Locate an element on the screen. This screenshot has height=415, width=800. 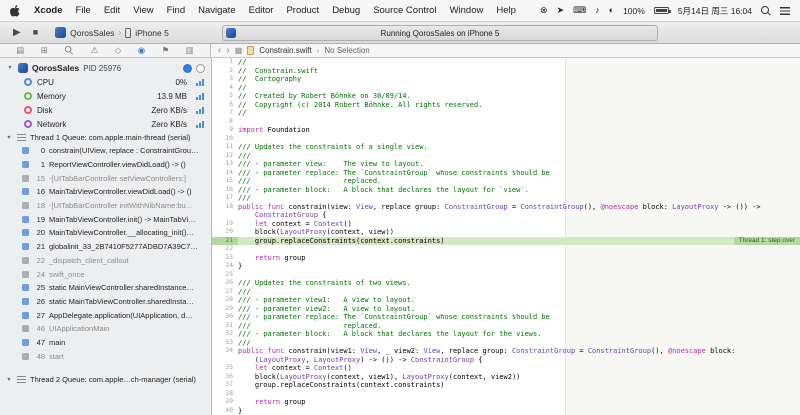
menu-item-editor: Editor is located at coordinates (261, 10).